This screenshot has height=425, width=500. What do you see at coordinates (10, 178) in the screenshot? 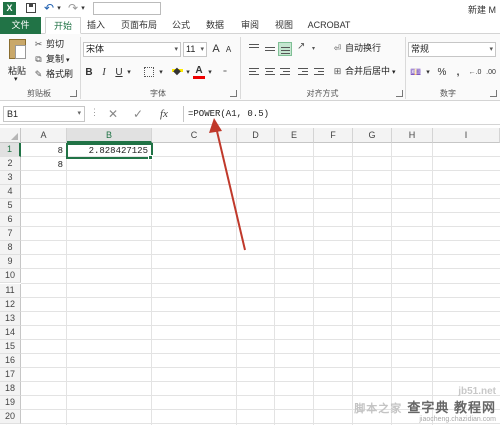
I see `row-header-3: 3` at bounding box center [10, 178].